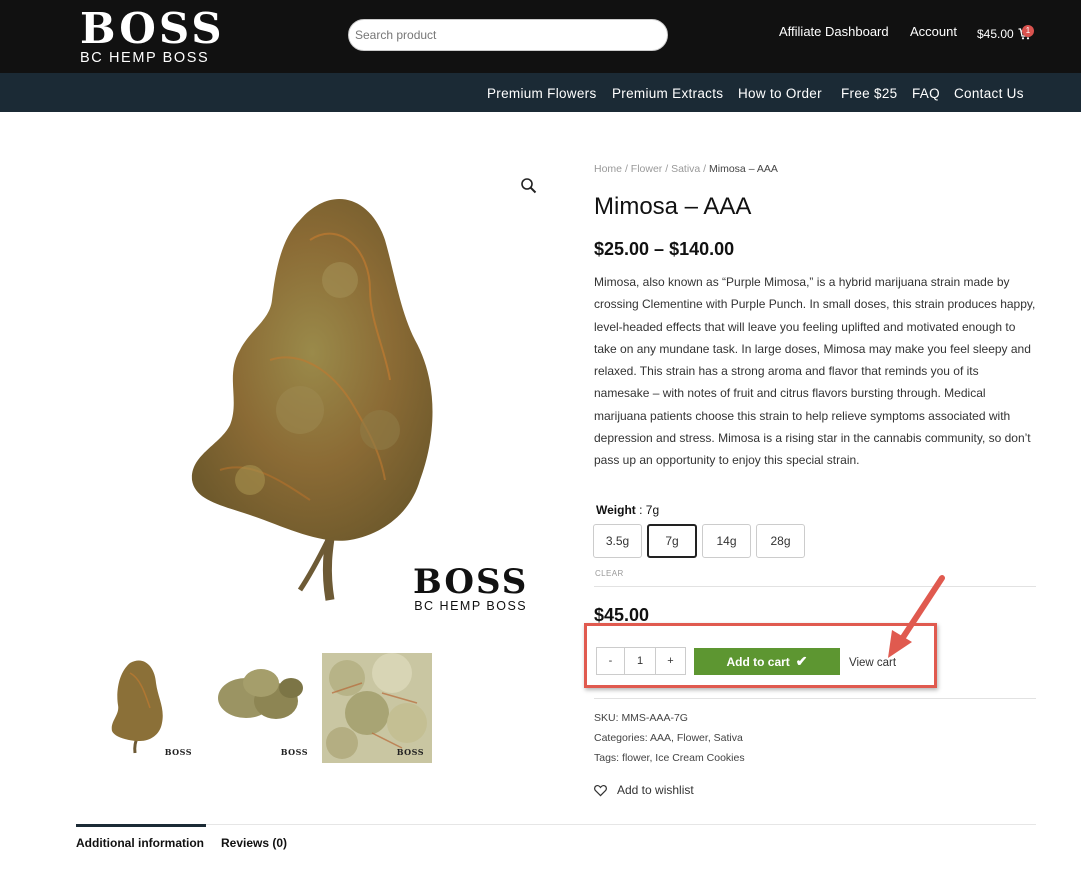 The height and width of the screenshot is (872, 1081). Describe the element at coordinates (726, 541) in the screenshot. I see `weight-option-14g: 14g` at that location.